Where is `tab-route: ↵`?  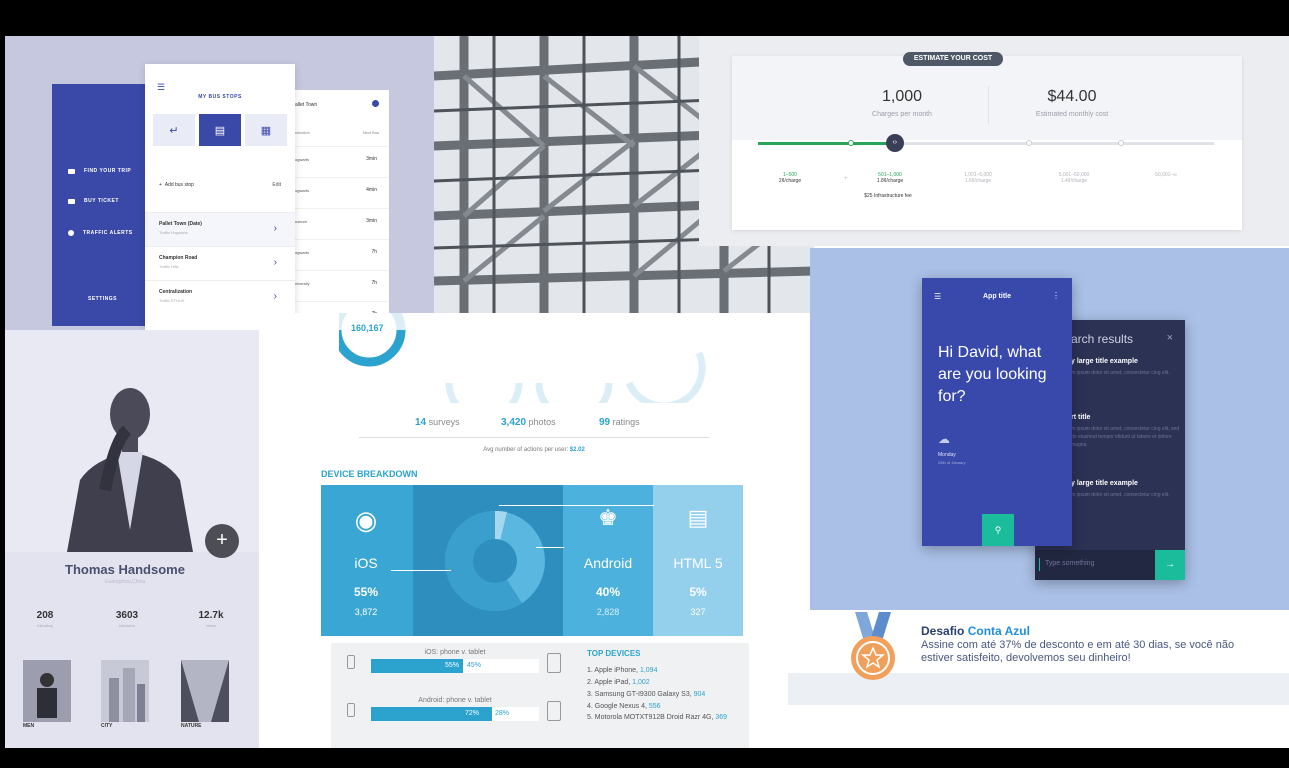
tab-route: ↵ is located at coordinates (174, 130).